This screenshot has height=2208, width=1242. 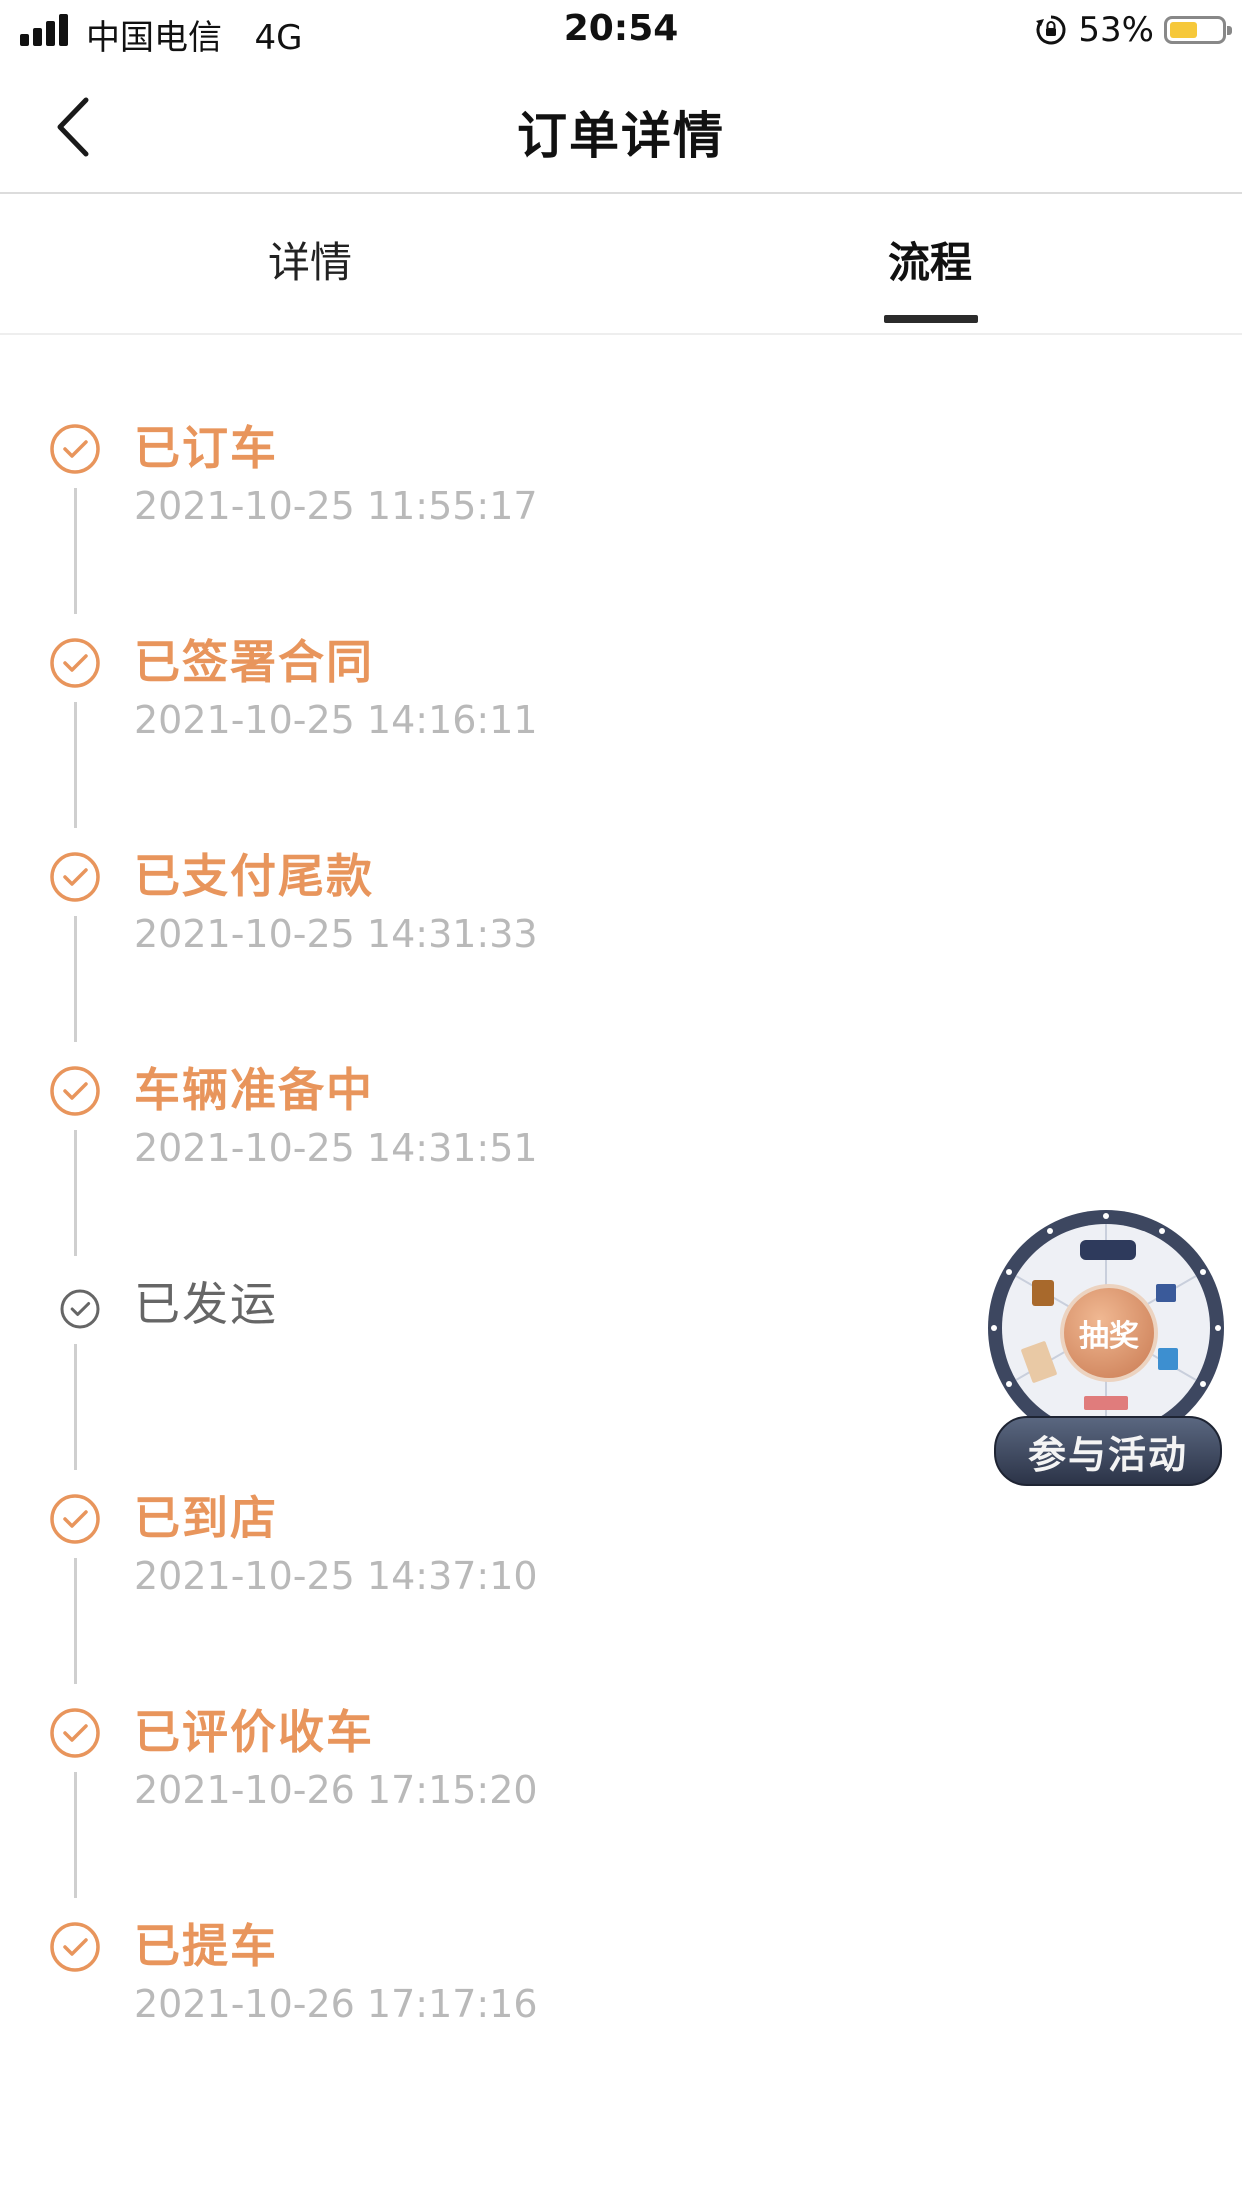 What do you see at coordinates (206, 1946) in the screenshot?
I see `timeline-step-title: 已提车` at bounding box center [206, 1946].